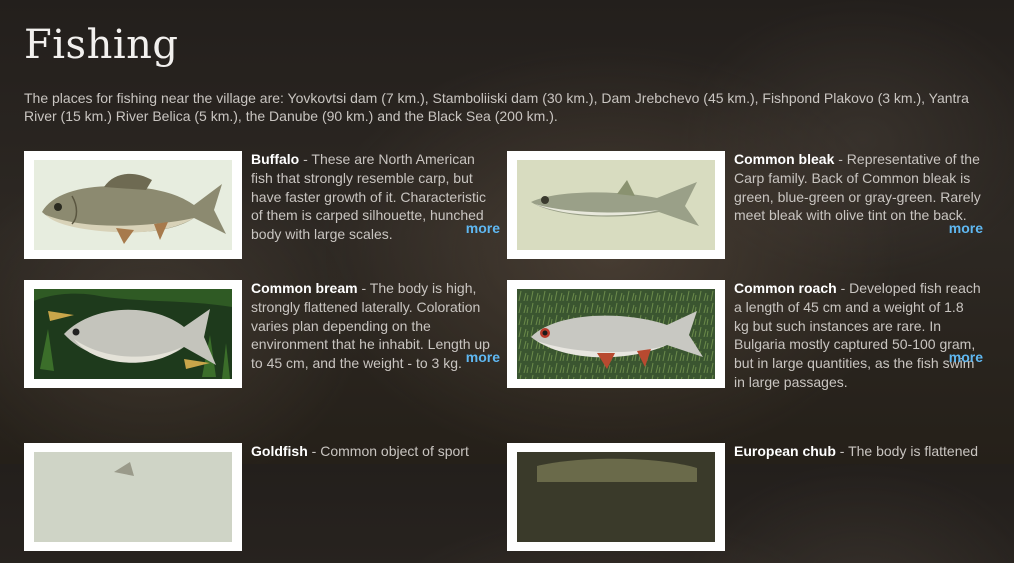 The height and width of the screenshot is (563, 1014). Describe the element at coordinates (266, 503) in the screenshot. I see `fish-card-goldfish: Goldfish - Common object of sport` at that location.